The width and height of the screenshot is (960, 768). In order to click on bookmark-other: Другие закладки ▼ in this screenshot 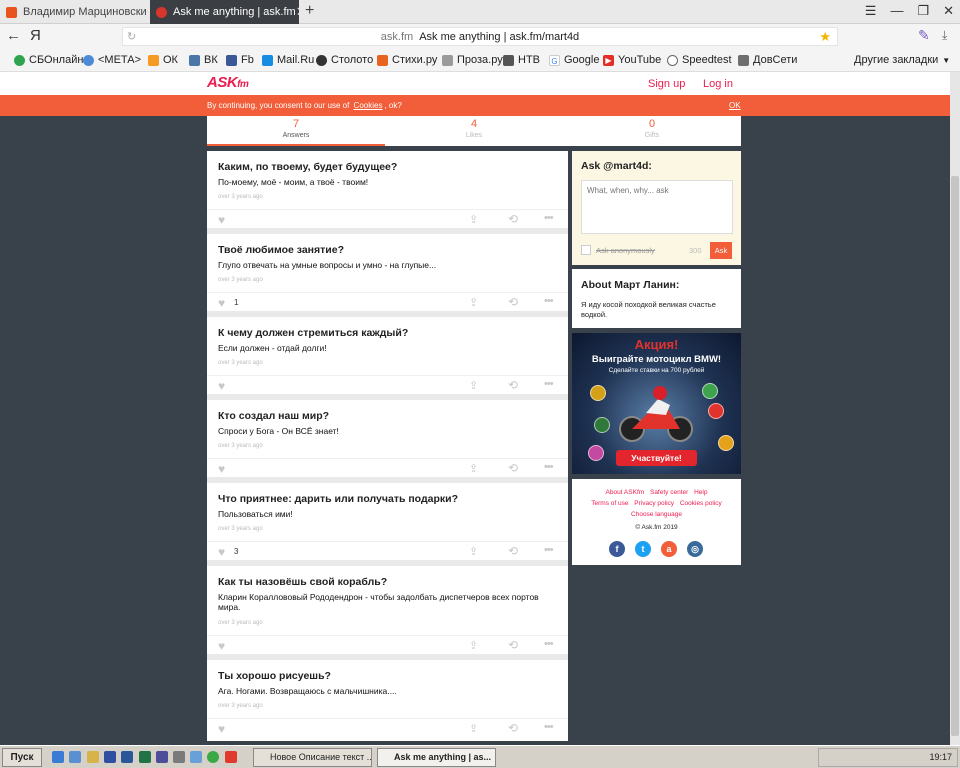, I will do `click(902, 60)`.